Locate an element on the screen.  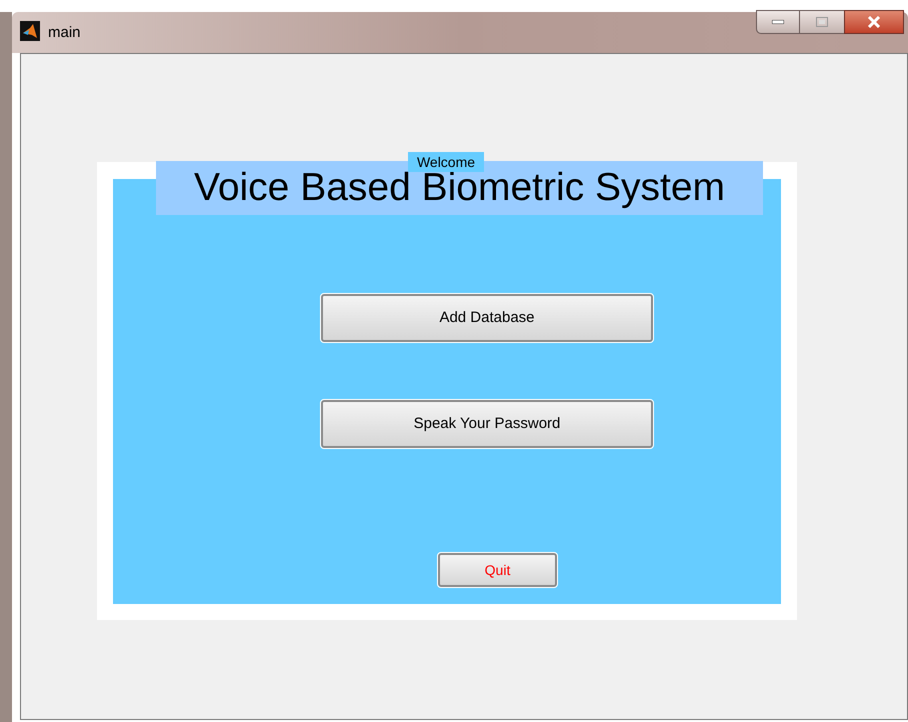
push-button: Add Database is located at coordinates (487, 318).